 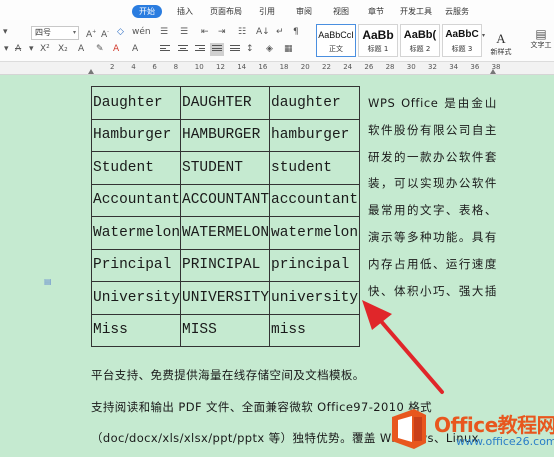 I want to click on watermark: Office教程网 www.office26.com, so click(x=471, y=430).